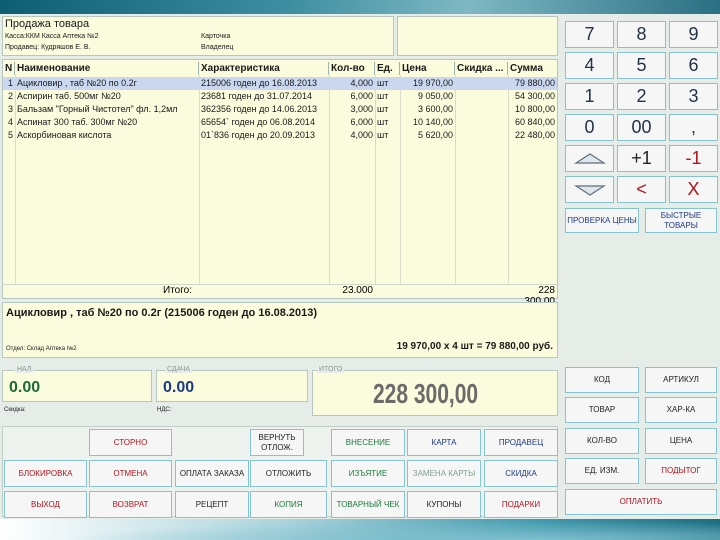  What do you see at coordinates (534, 122) in the screenshot?
I see `row-sum: 60 840,00` at bounding box center [534, 122].